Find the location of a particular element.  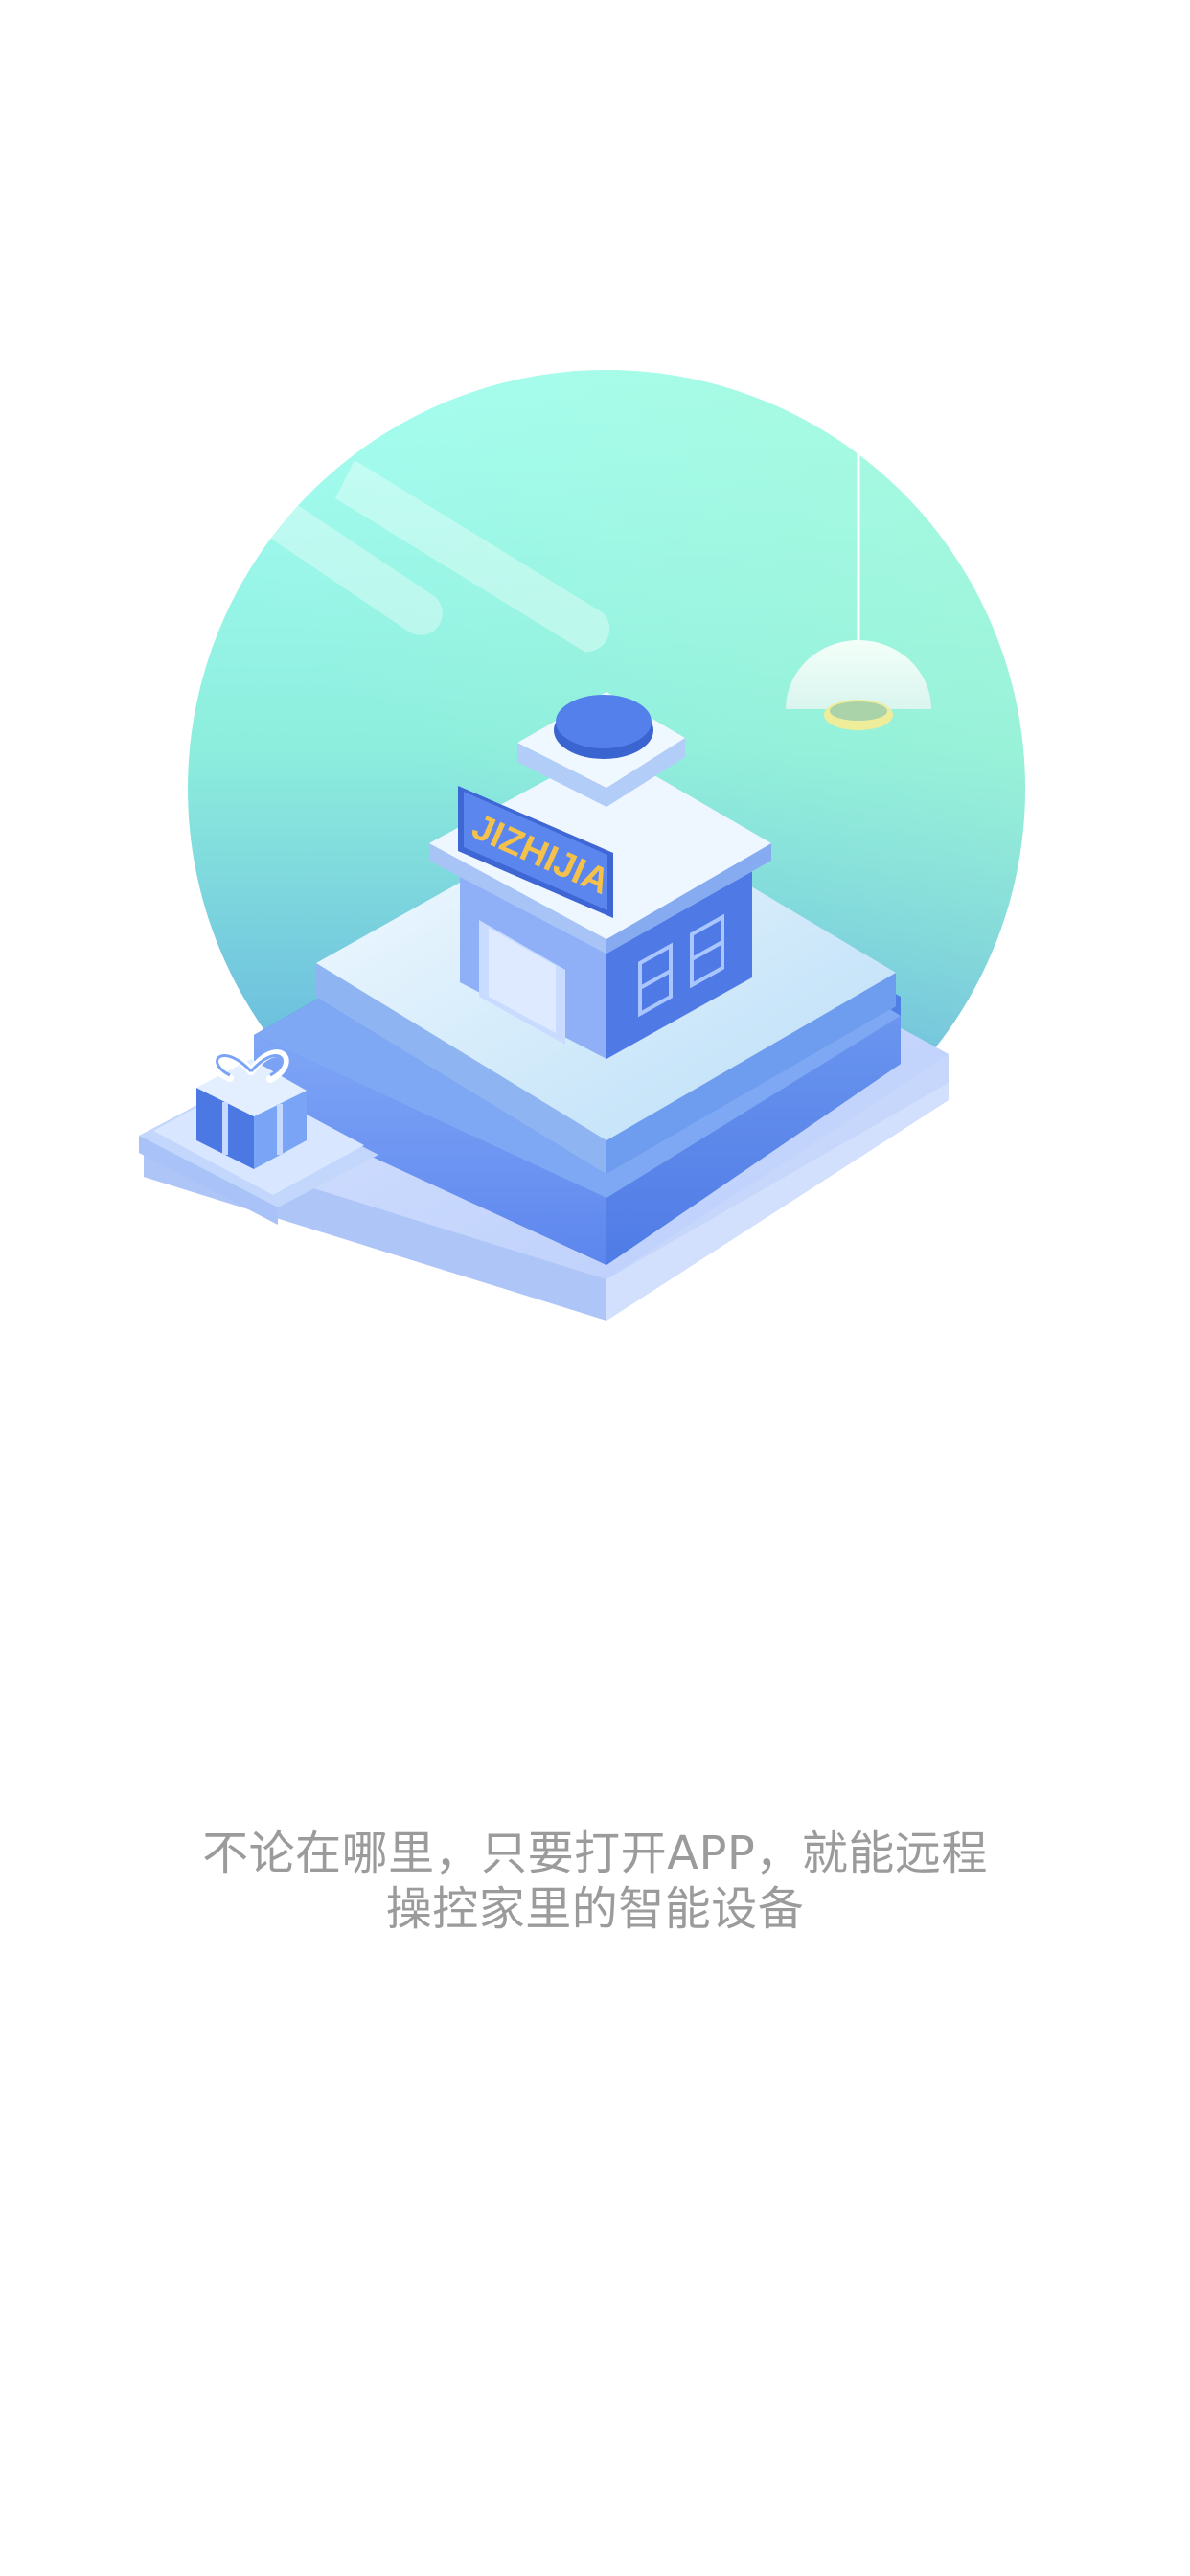

onboarding-caption: 不论在哪里，只要打开APP，就能远程 操控家里的智能设备 is located at coordinates (595, 1881).